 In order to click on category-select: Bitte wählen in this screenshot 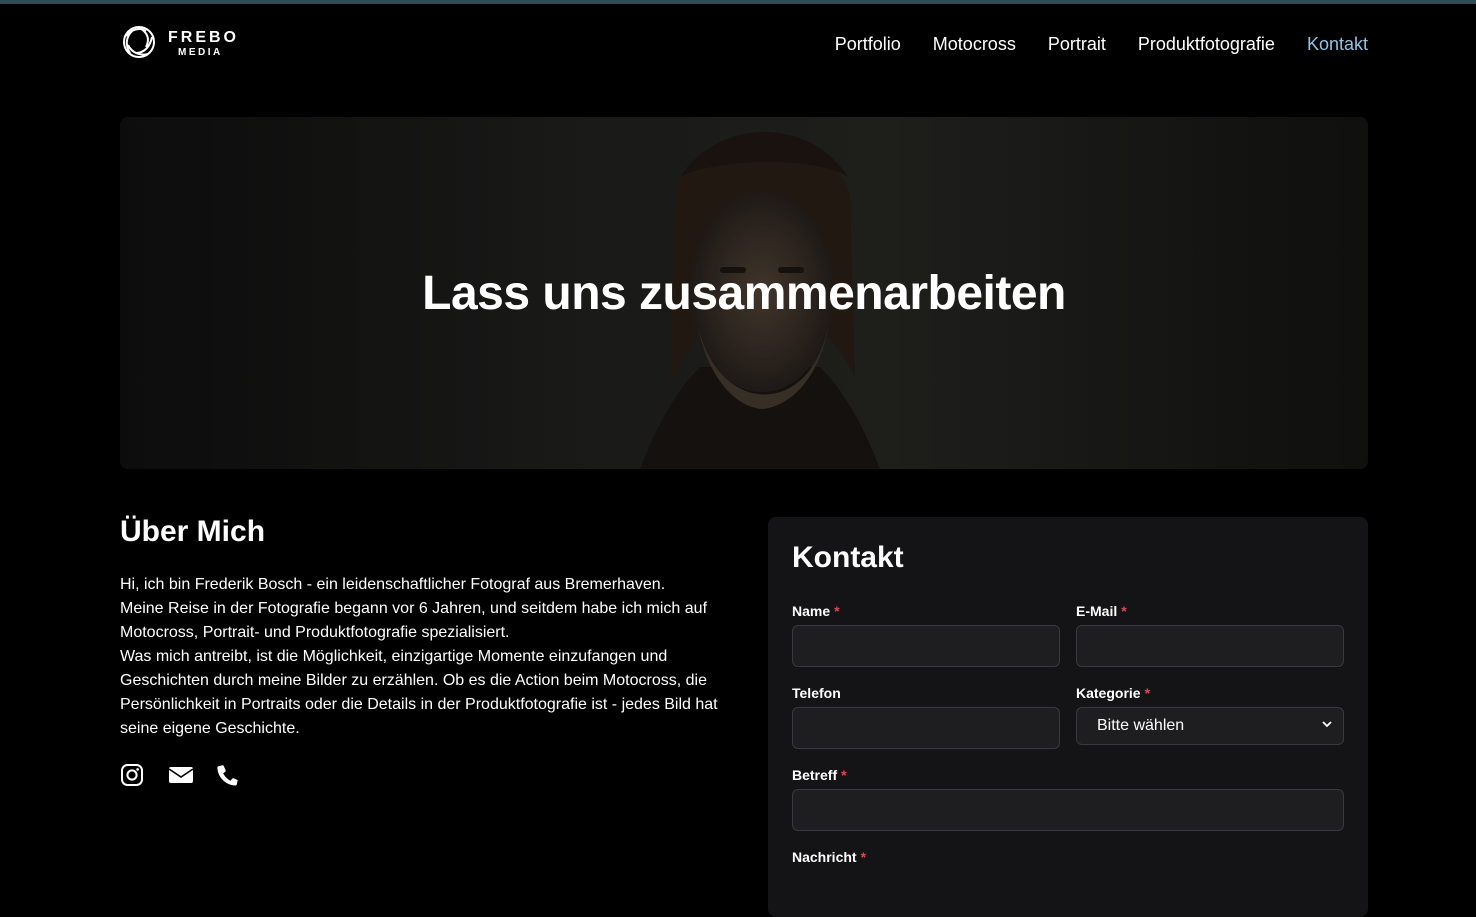, I will do `click(1210, 726)`.